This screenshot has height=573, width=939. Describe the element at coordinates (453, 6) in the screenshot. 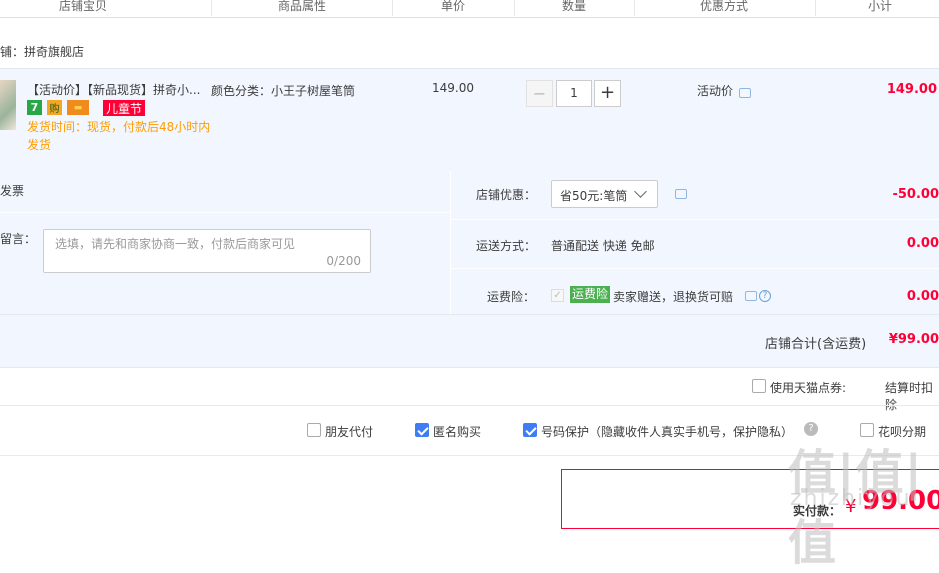

I see `header-unit-price: 单价` at that location.